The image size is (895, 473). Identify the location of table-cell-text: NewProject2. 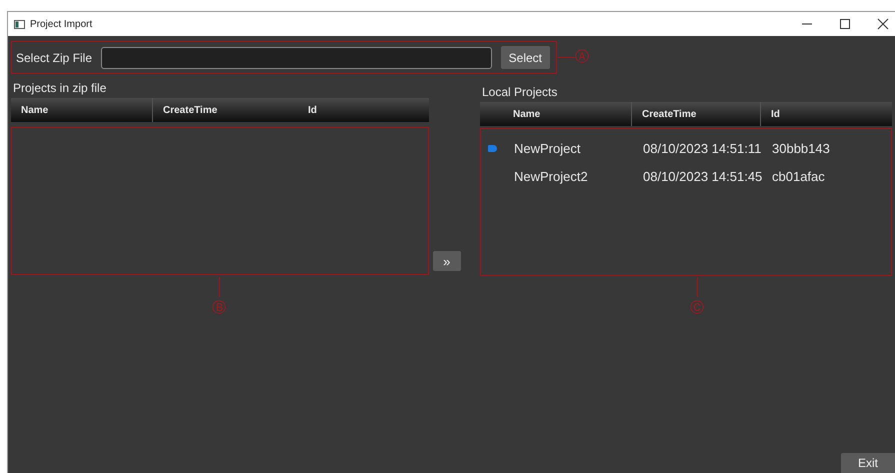
(551, 176).